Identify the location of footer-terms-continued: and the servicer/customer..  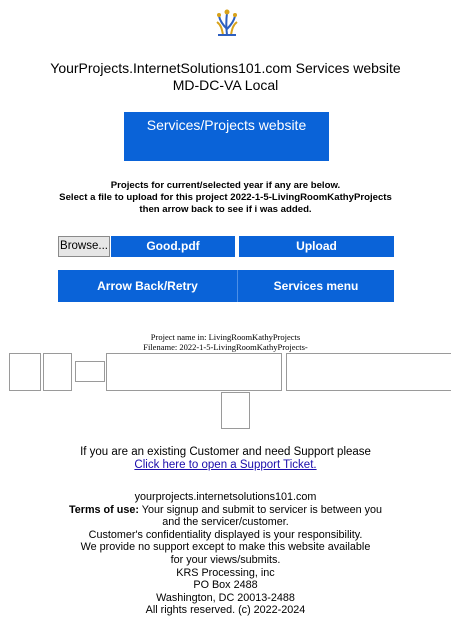
(225, 522).